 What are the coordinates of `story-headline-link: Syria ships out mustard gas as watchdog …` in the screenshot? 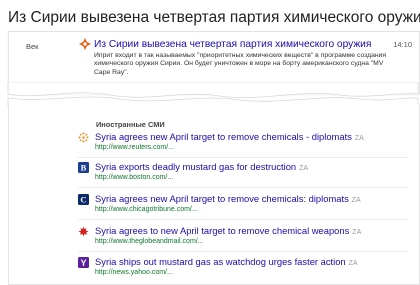 It's located at (226, 261).